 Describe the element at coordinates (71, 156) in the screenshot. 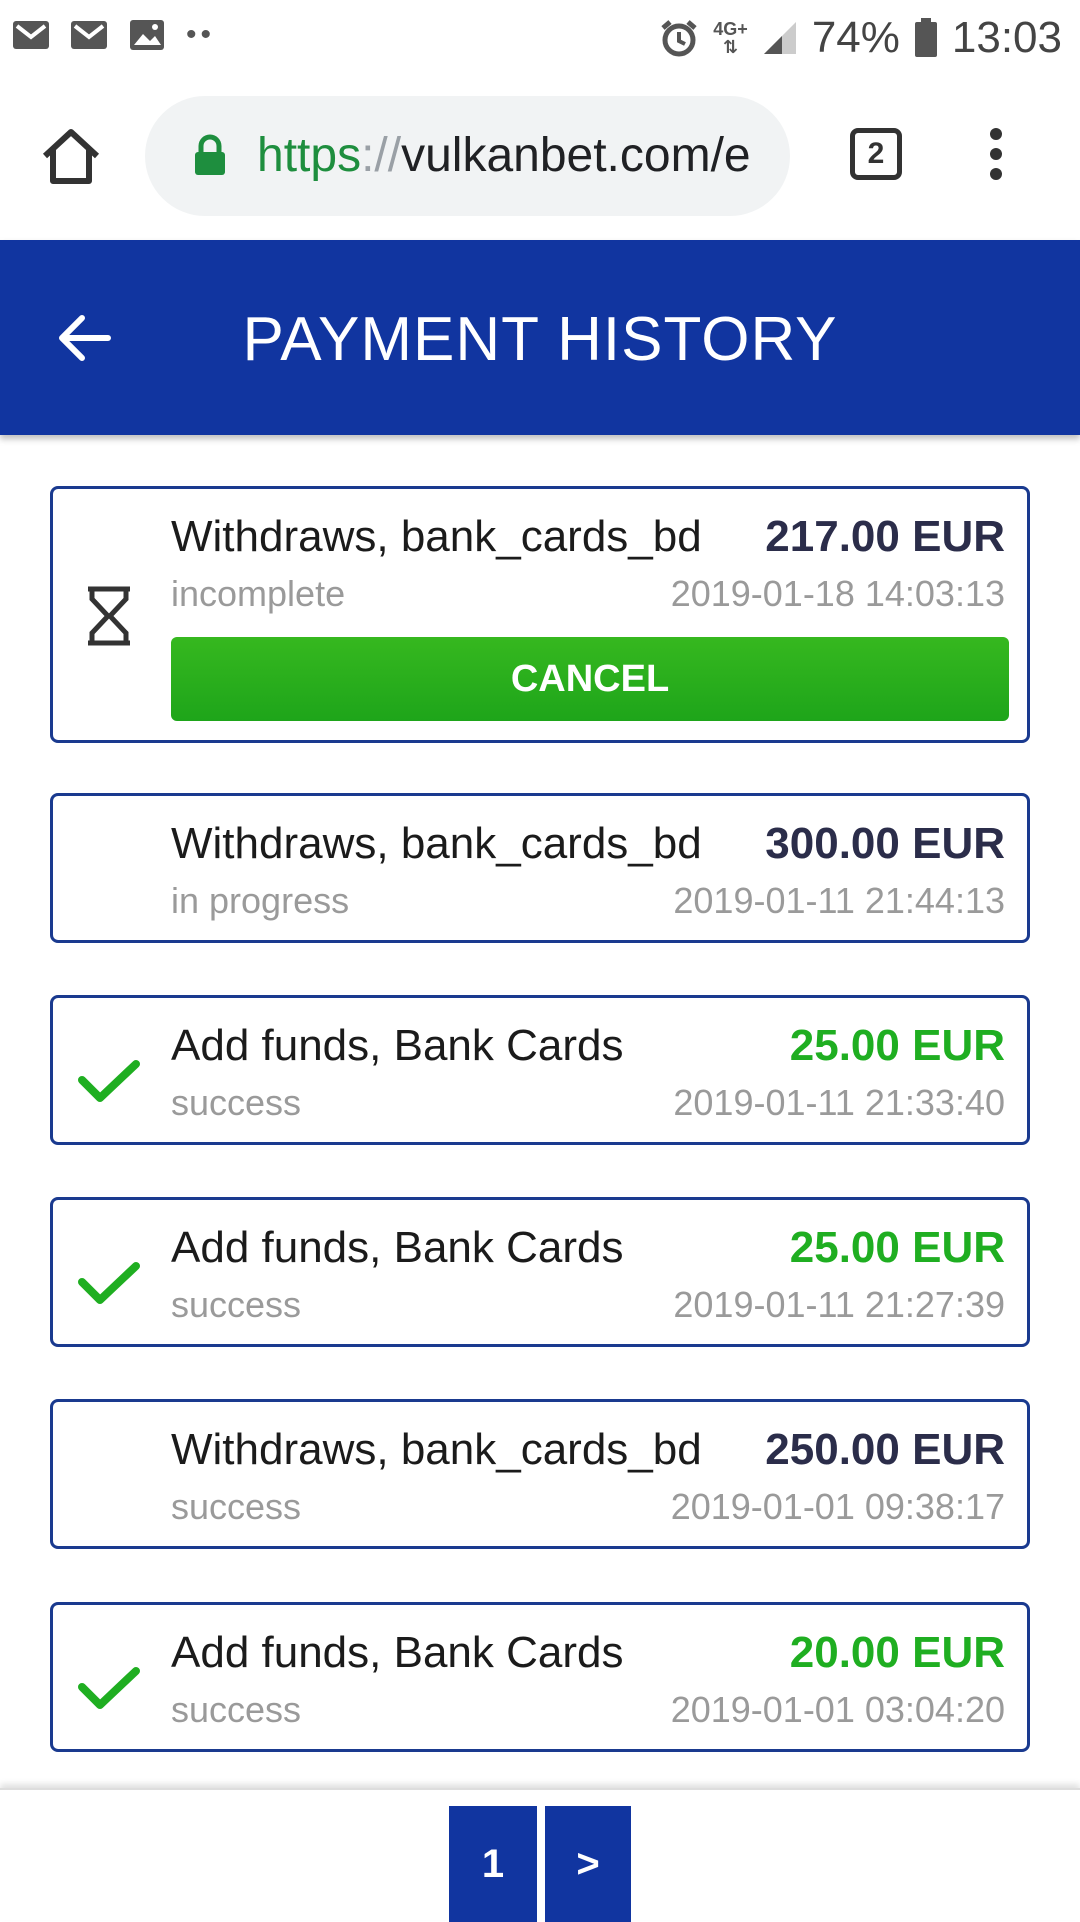

I see `home-icon` at that location.